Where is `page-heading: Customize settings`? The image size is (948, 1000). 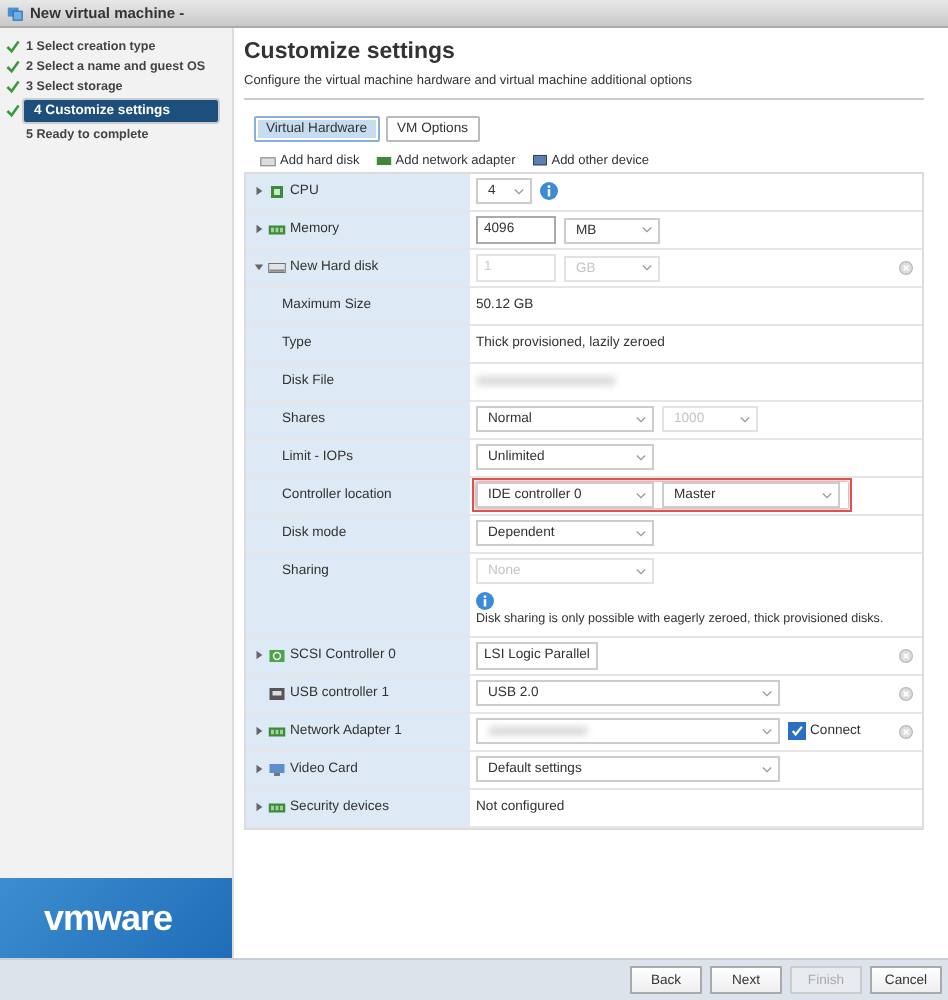
page-heading: Customize settings is located at coordinates (350, 52).